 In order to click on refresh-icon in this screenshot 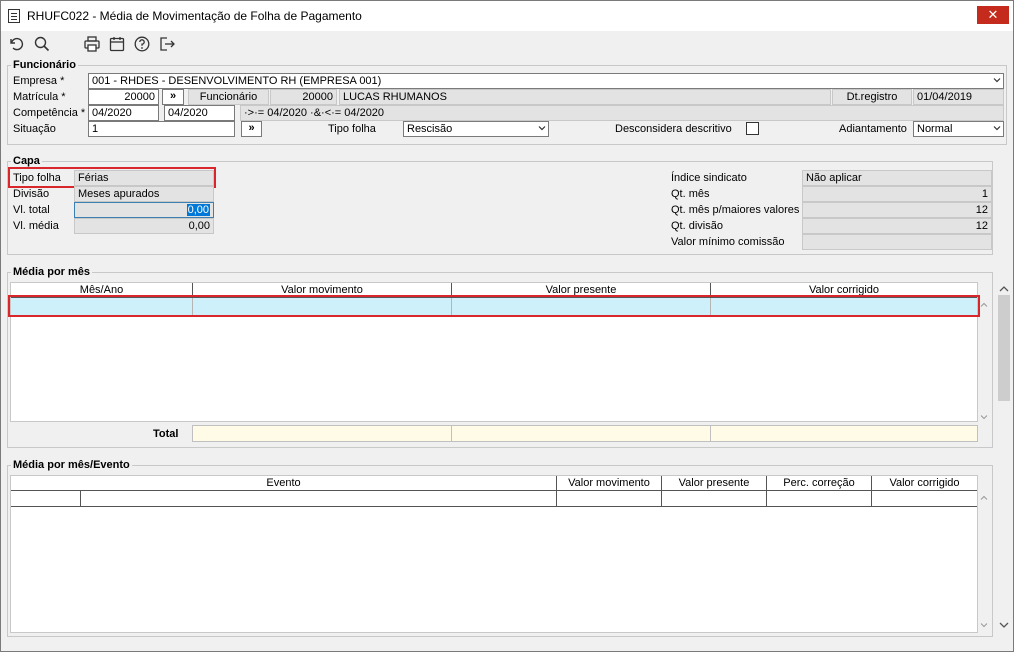, I will do `click(16, 44)`.